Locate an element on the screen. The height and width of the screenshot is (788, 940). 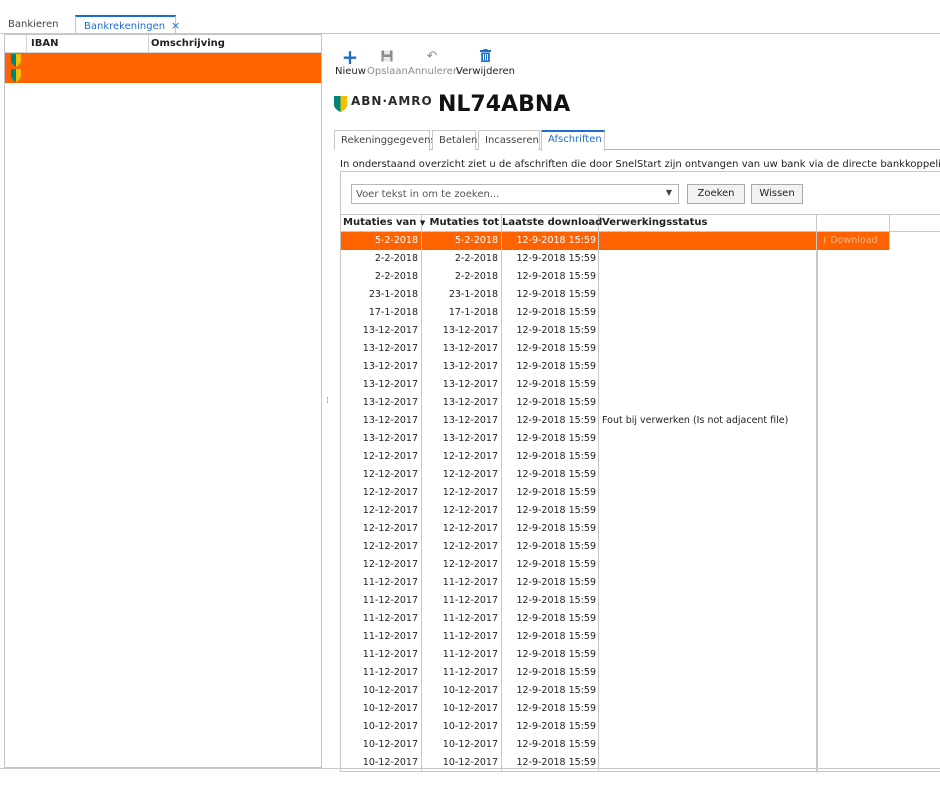
save-button-label: Opslaan is located at coordinates (387, 71).